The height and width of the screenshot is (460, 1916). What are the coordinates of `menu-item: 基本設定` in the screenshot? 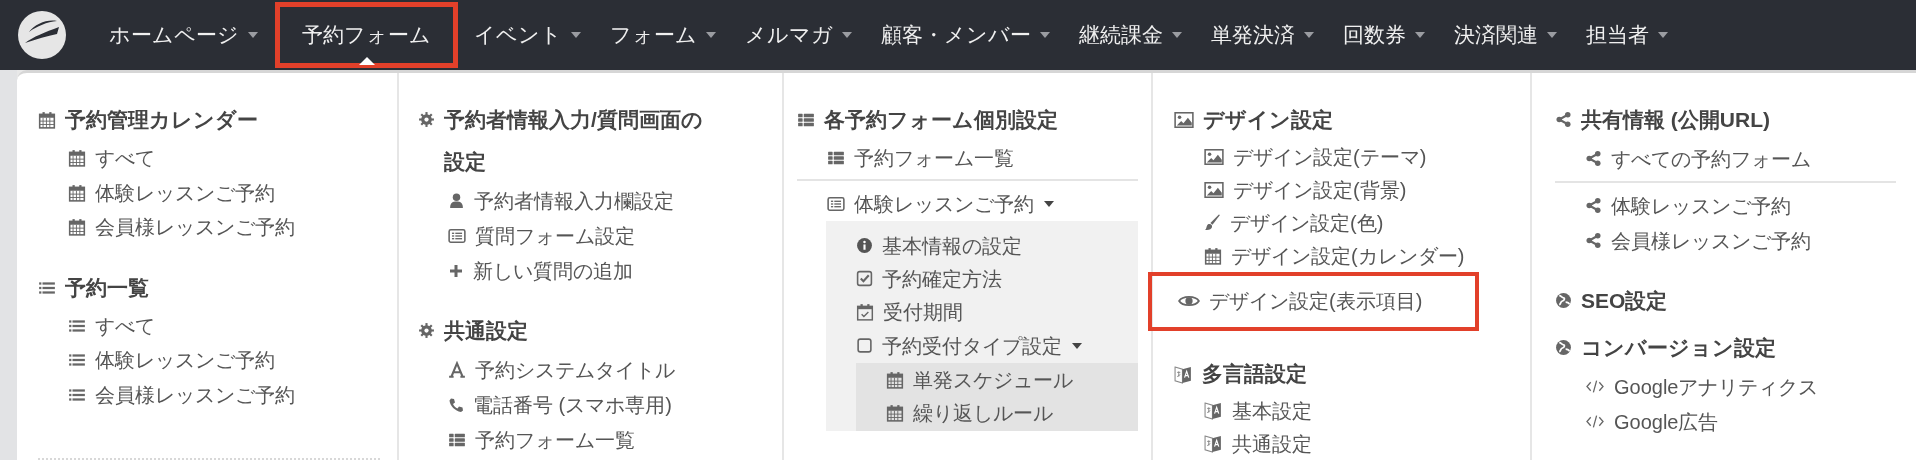 It's located at (1272, 410).